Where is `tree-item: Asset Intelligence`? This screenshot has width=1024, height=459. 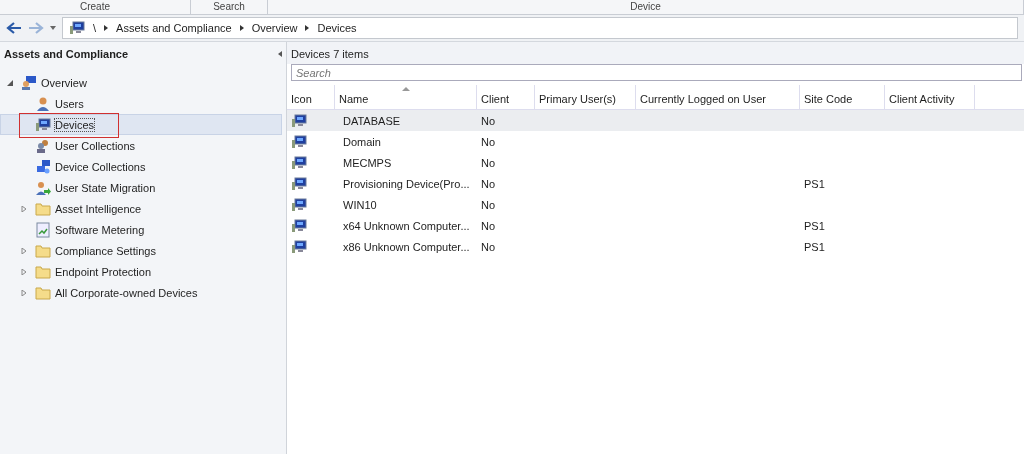
tree-item: Asset Intelligence is located at coordinates (141, 208).